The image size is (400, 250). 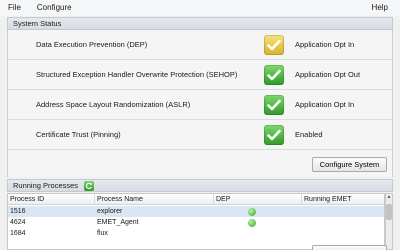 I want to click on cell-pid: 4624, so click(x=18, y=222).